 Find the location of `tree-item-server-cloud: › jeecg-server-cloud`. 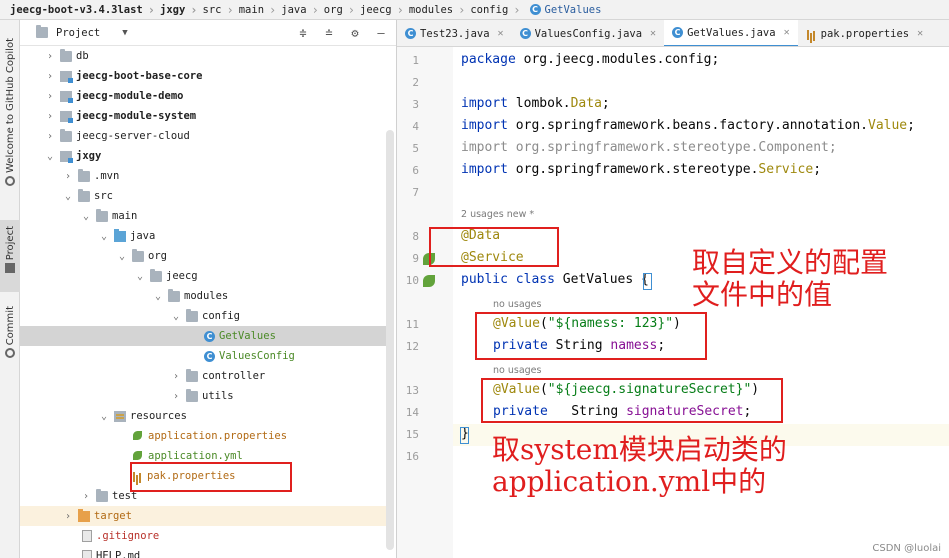

tree-item-server-cloud: › jeecg-server-cloud is located at coordinates (203, 136).